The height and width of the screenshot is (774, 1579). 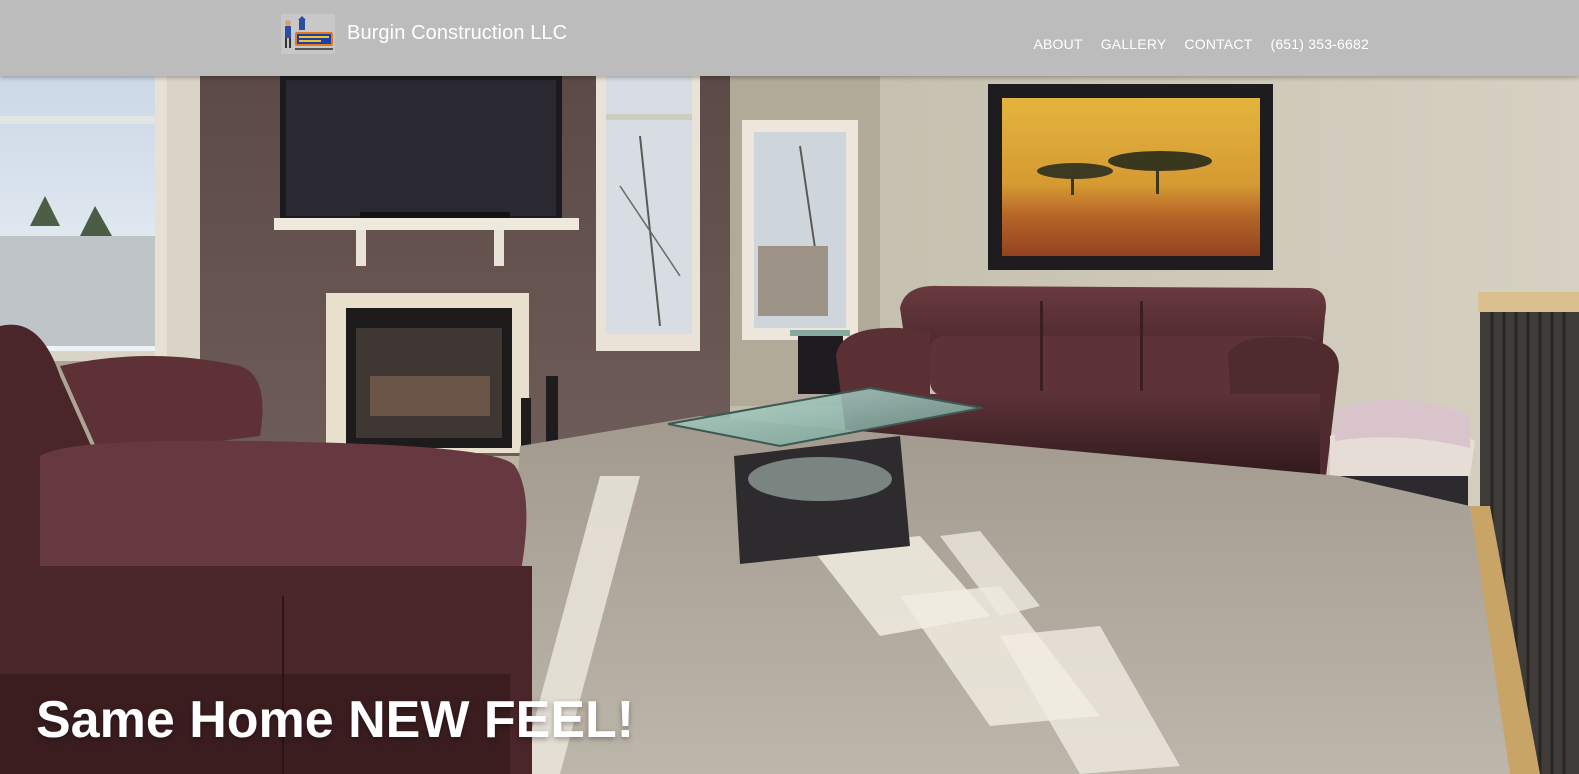 I want to click on nav-phone-link: (651) 353-6682, so click(x=1319, y=44).